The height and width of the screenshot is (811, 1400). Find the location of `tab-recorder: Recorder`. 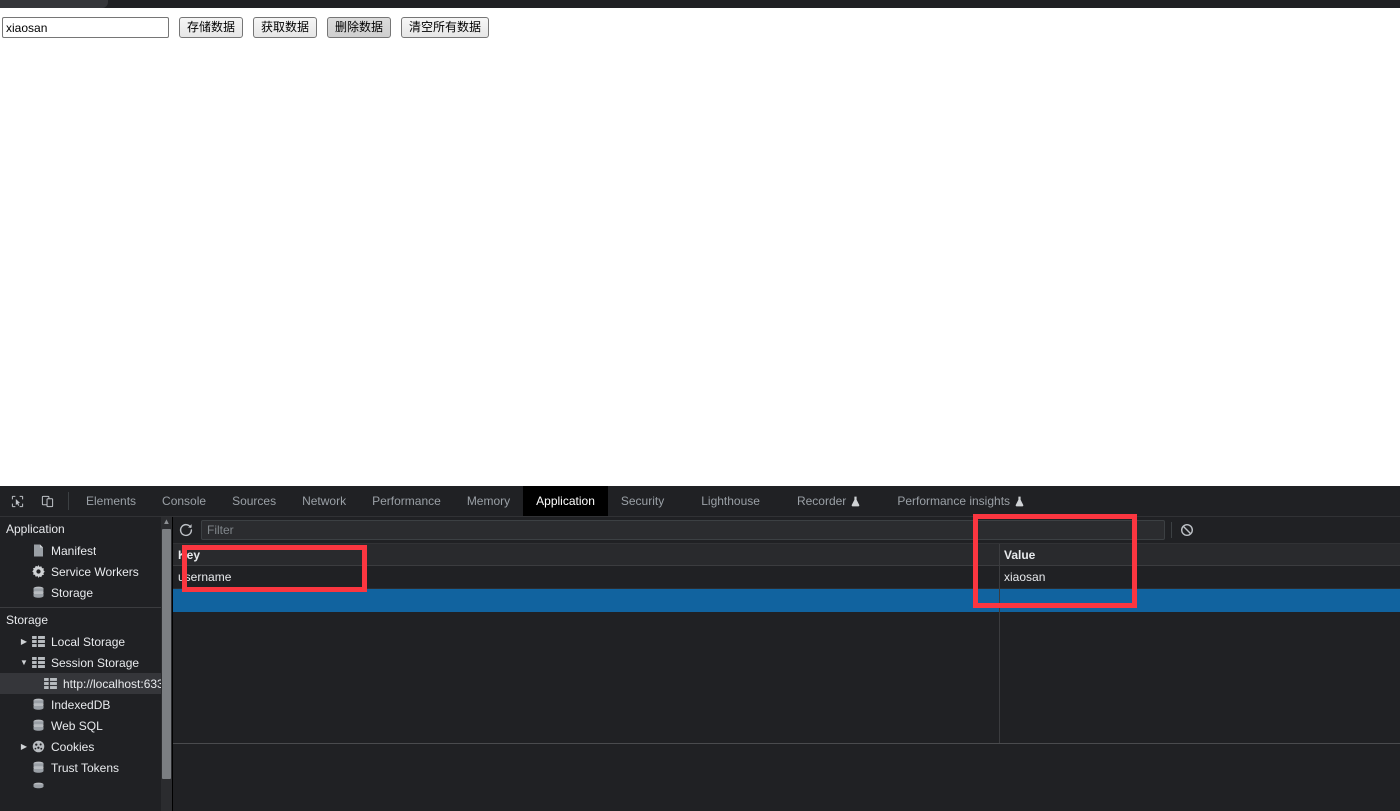

tab-recorder: Recorder is located at coordinates (823, 501).